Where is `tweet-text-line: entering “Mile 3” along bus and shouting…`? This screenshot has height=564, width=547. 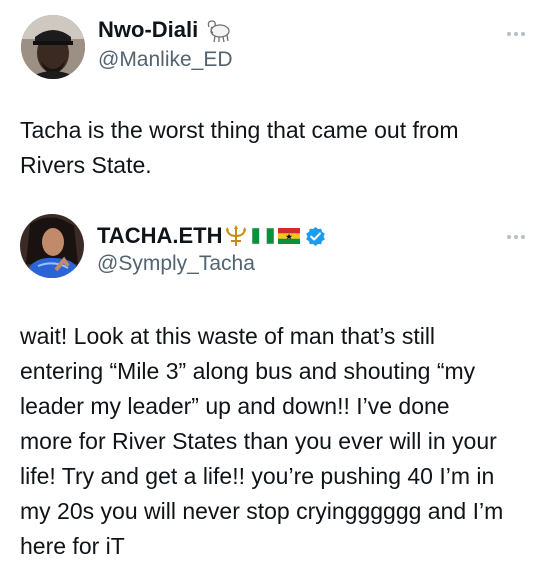 tweet-text-line: entering “Mile 3” along bus and shouting… is located at coordinates (248, 371).